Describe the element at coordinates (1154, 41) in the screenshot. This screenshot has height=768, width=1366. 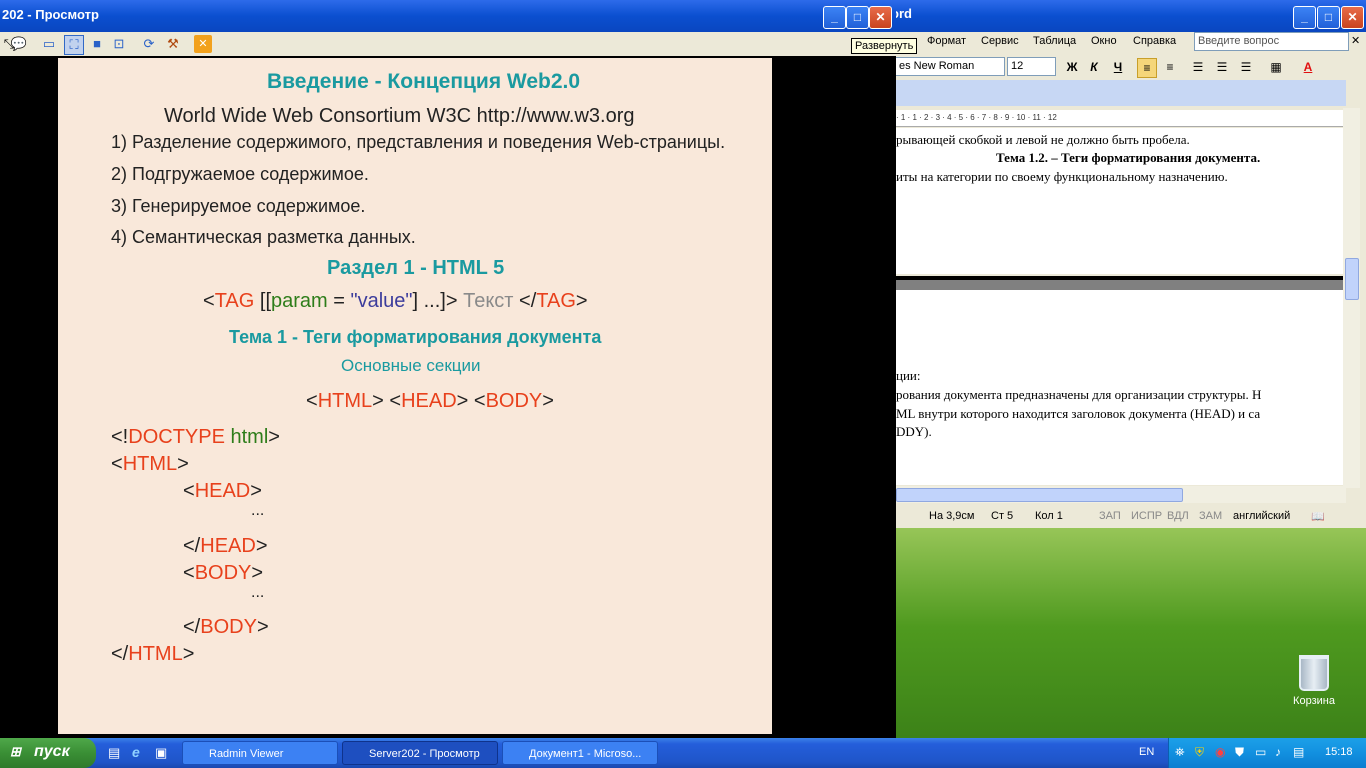
I see `menu-help: Справка` at that location.